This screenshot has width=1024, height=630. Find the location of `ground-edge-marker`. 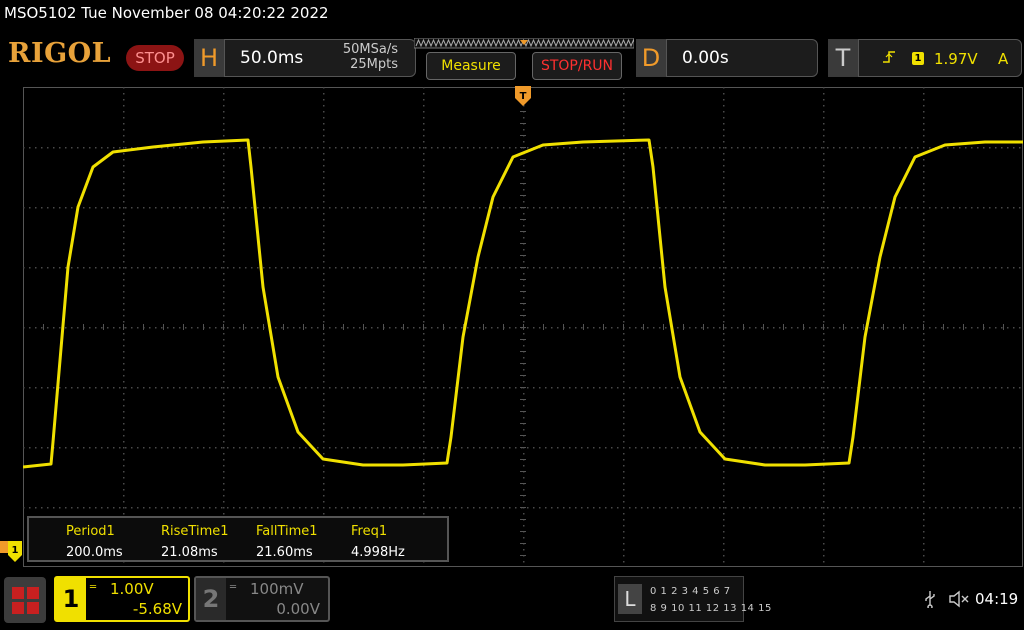

ground-edge-marker is located at coordinates (4, 547).